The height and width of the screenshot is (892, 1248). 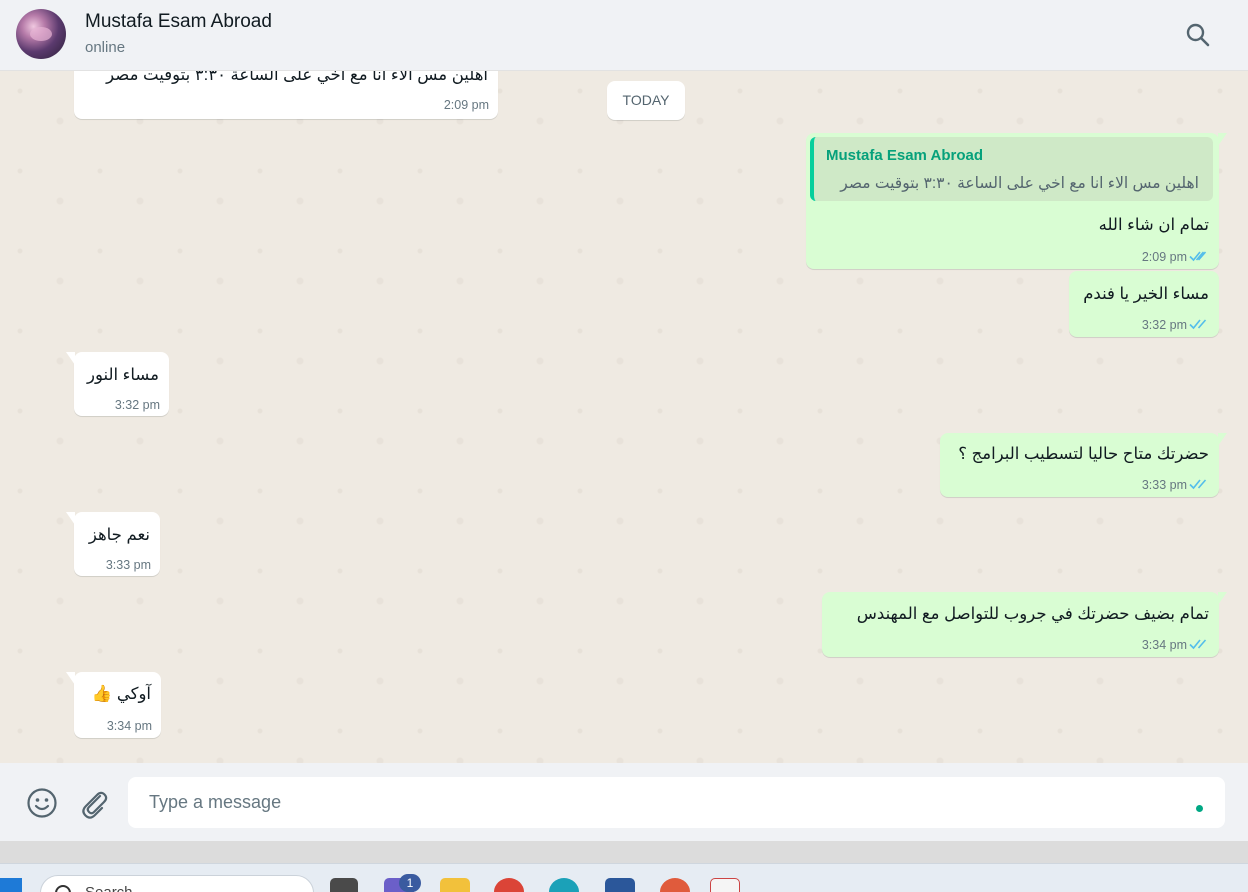 What do you see at coordinates (455, 885) in the screenshot?
I see `file-explorer-icon` at bounding box center [455, 885].